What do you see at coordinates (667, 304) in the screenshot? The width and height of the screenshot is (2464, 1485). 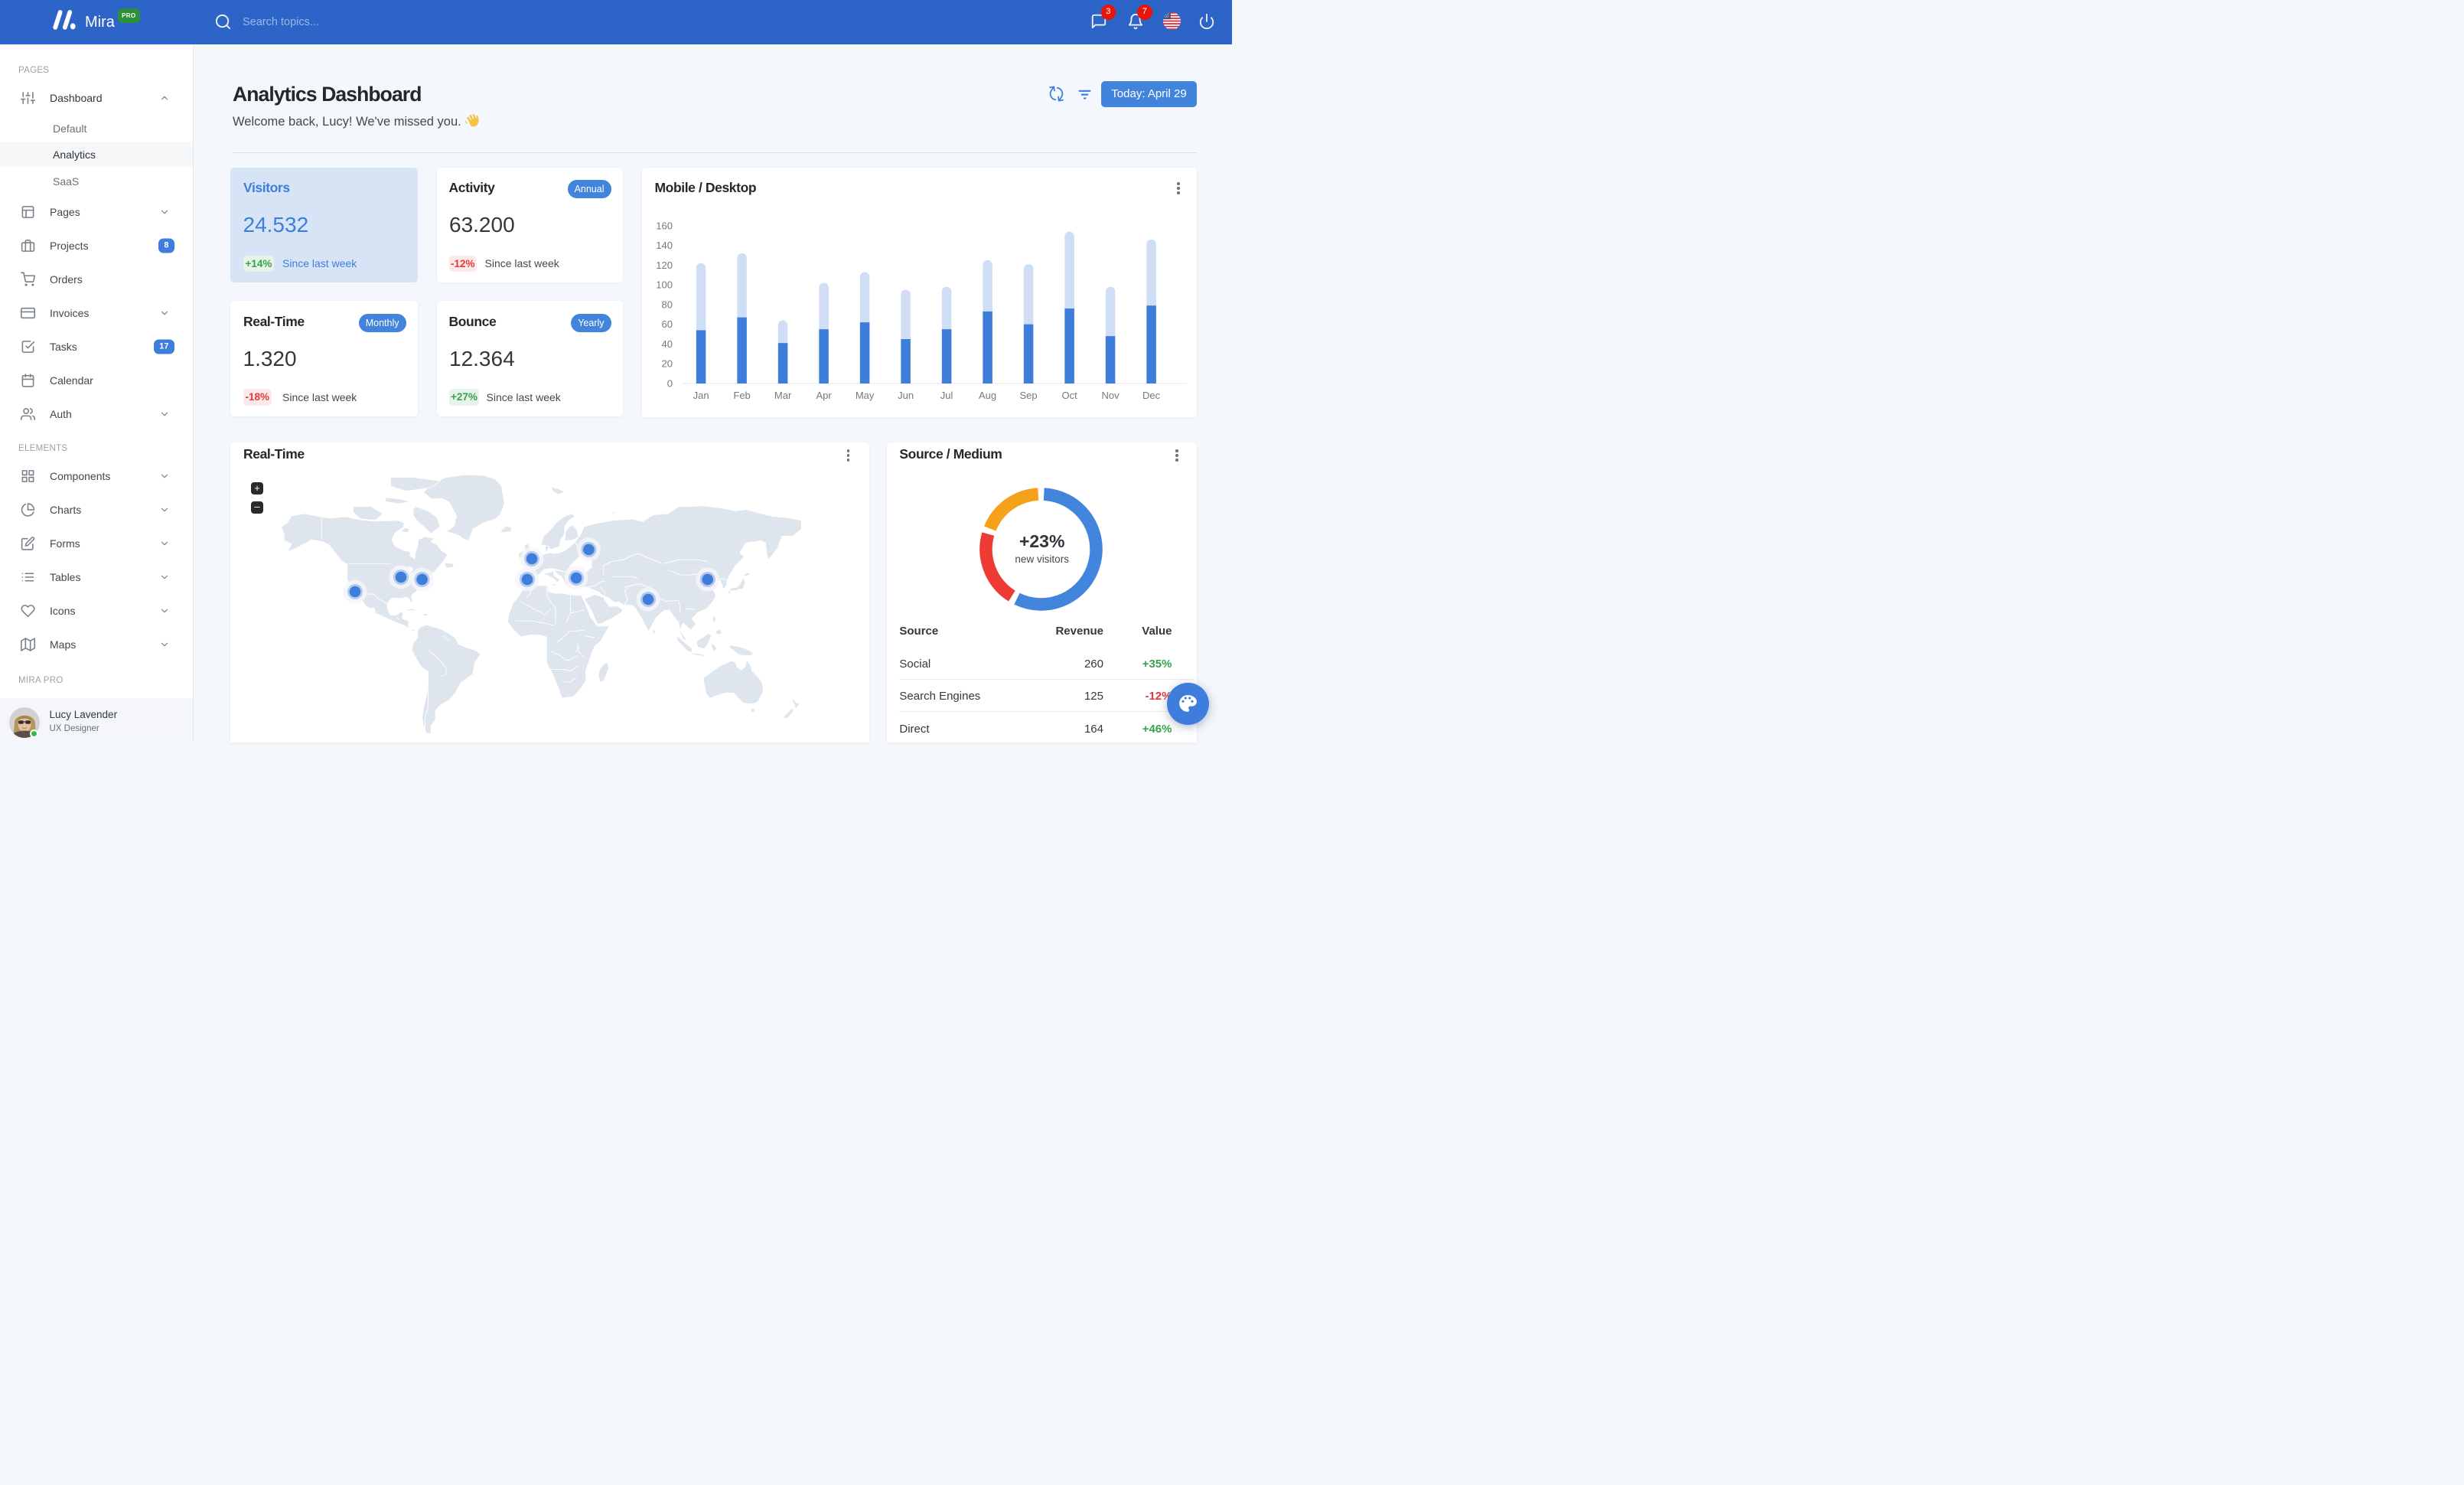 I see `svg-text: 80` at bounding box center [667, 304].